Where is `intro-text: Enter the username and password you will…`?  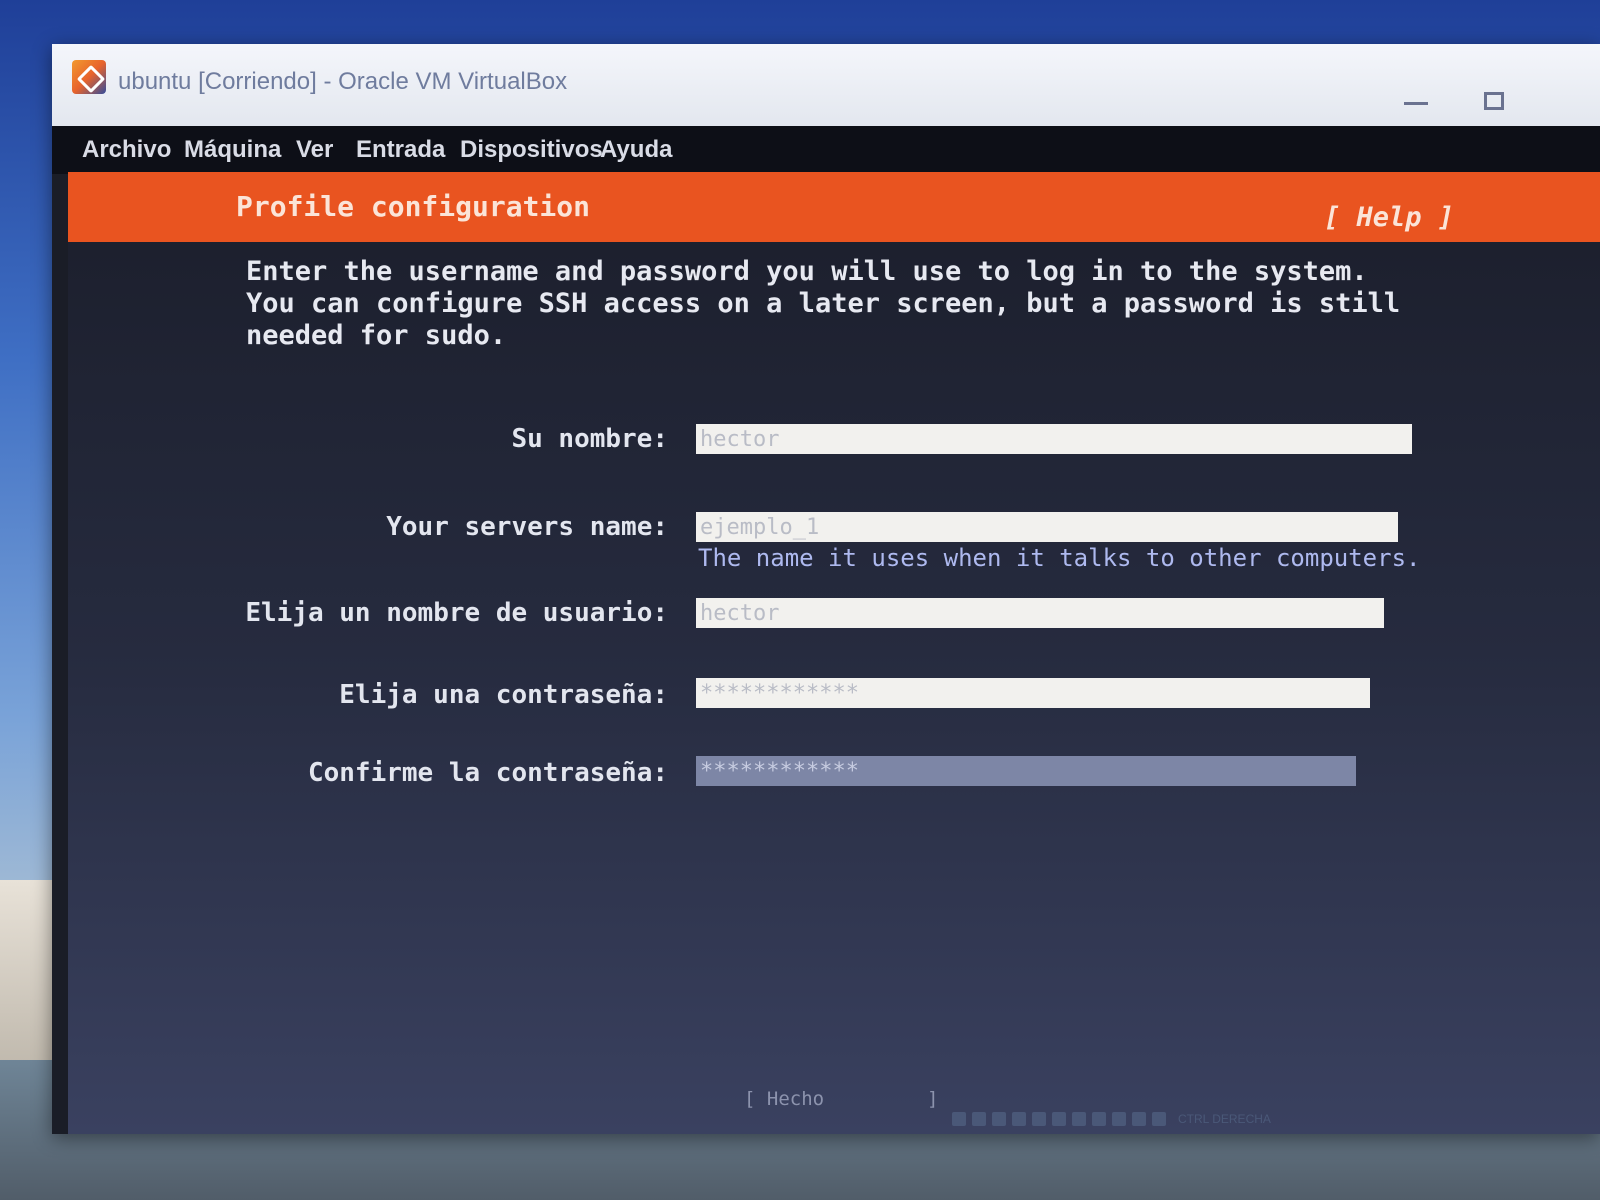
intro-text: Enter the username and password you will… is located at coordinates (823, 303).